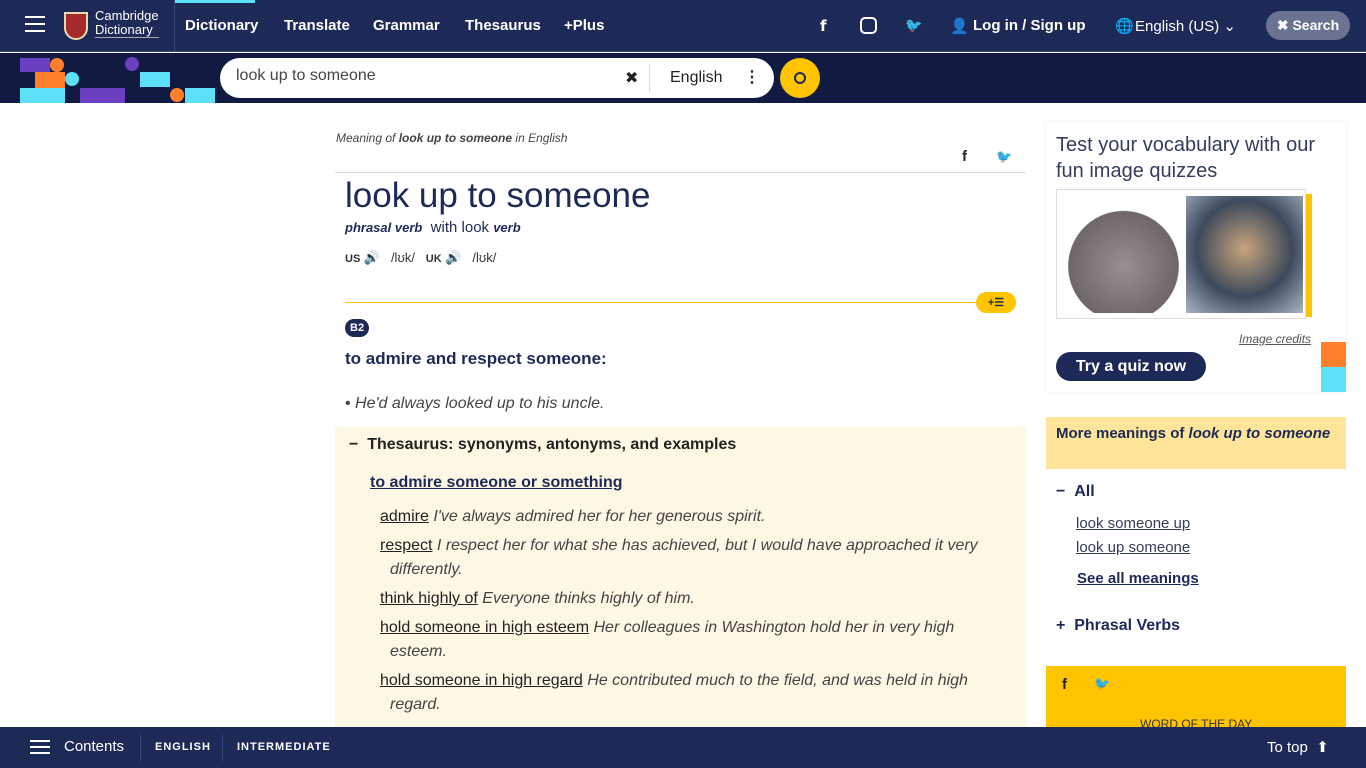  Describe the element at coordinates (406, 25) in the screenshot. I see `nav-grammar: Grammar` at that location.